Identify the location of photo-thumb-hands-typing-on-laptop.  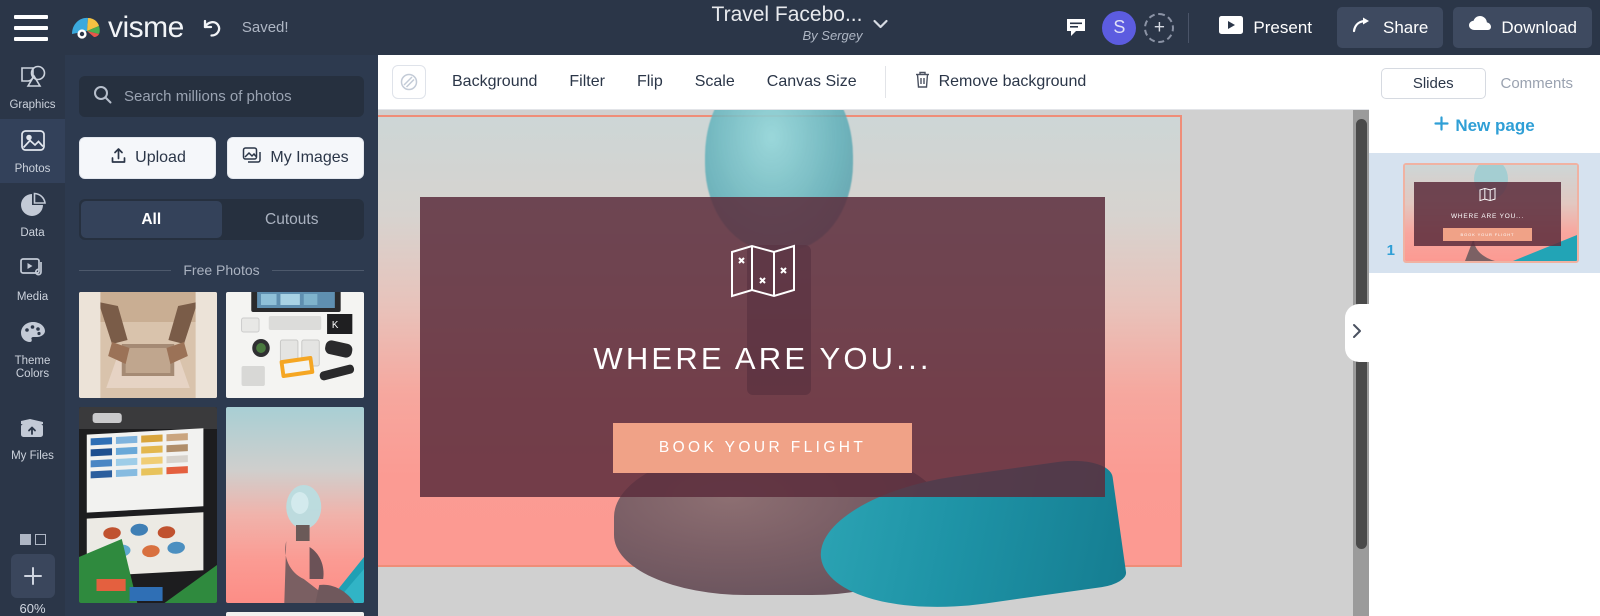
(148, 345).